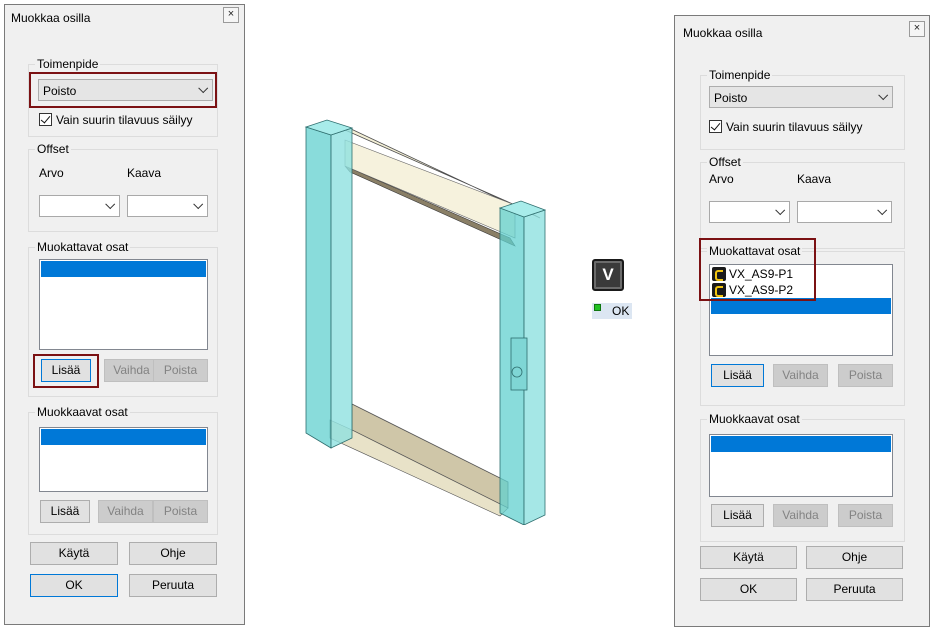 This screenshot has height=637, width=937. What do you see at coordinates (68, 64) in the screenshot?
I see `left-action-group-label: Toimenpide` at bounding box center [68, 64].